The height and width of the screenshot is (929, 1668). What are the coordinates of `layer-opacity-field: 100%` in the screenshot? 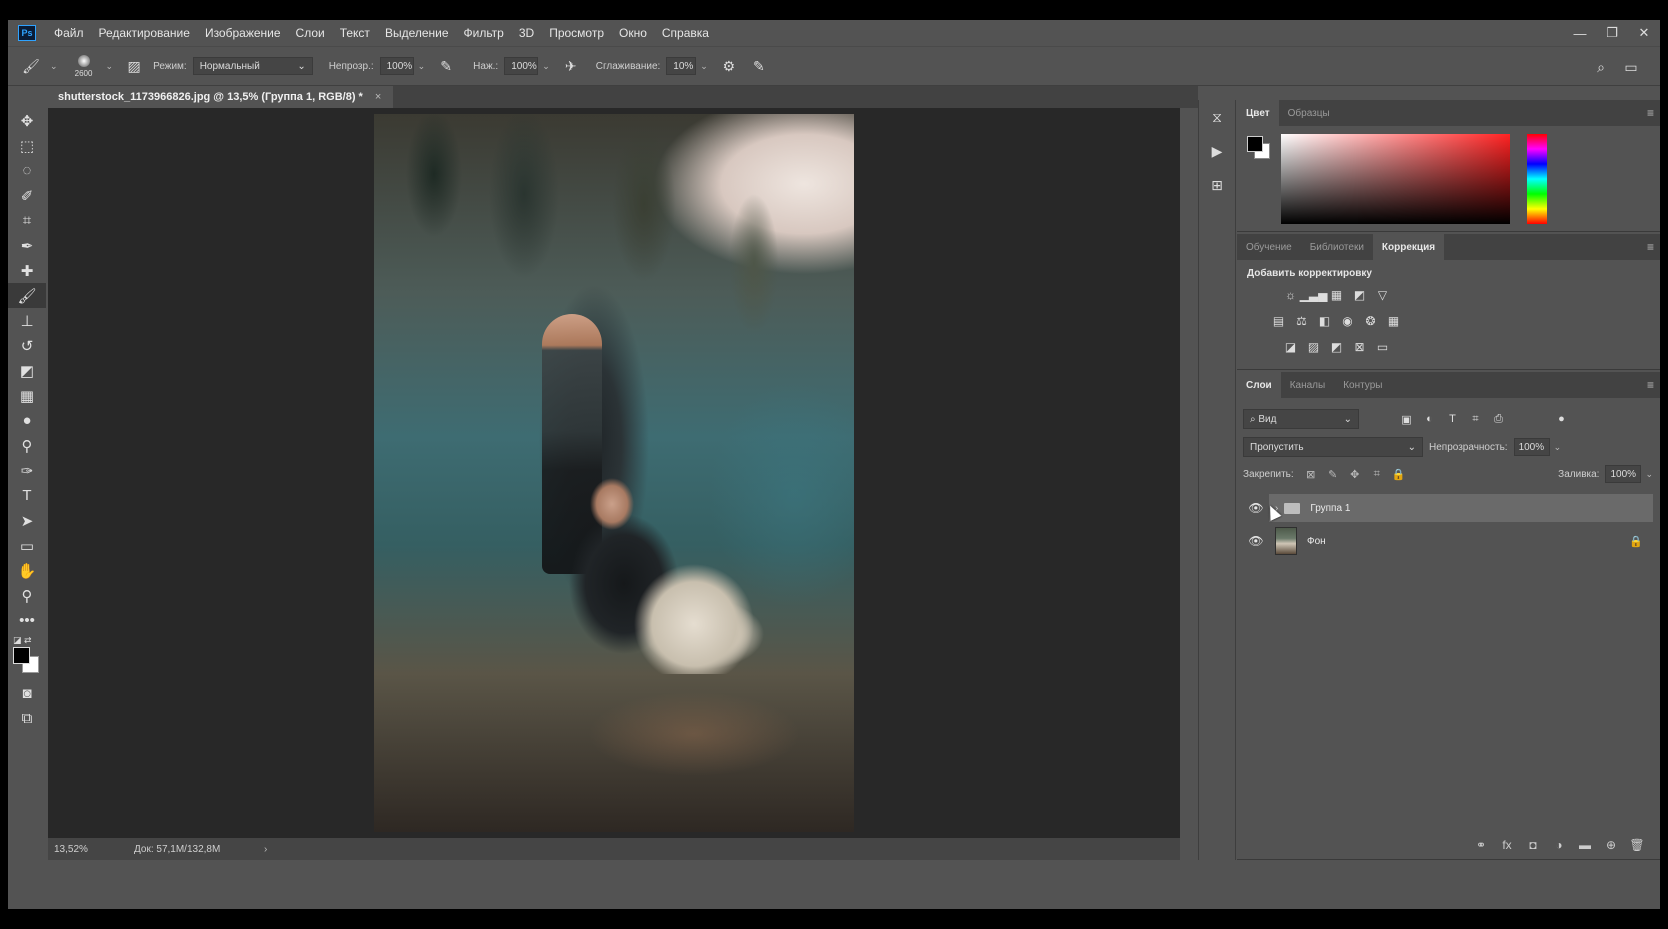 It's located at (1531, 447).